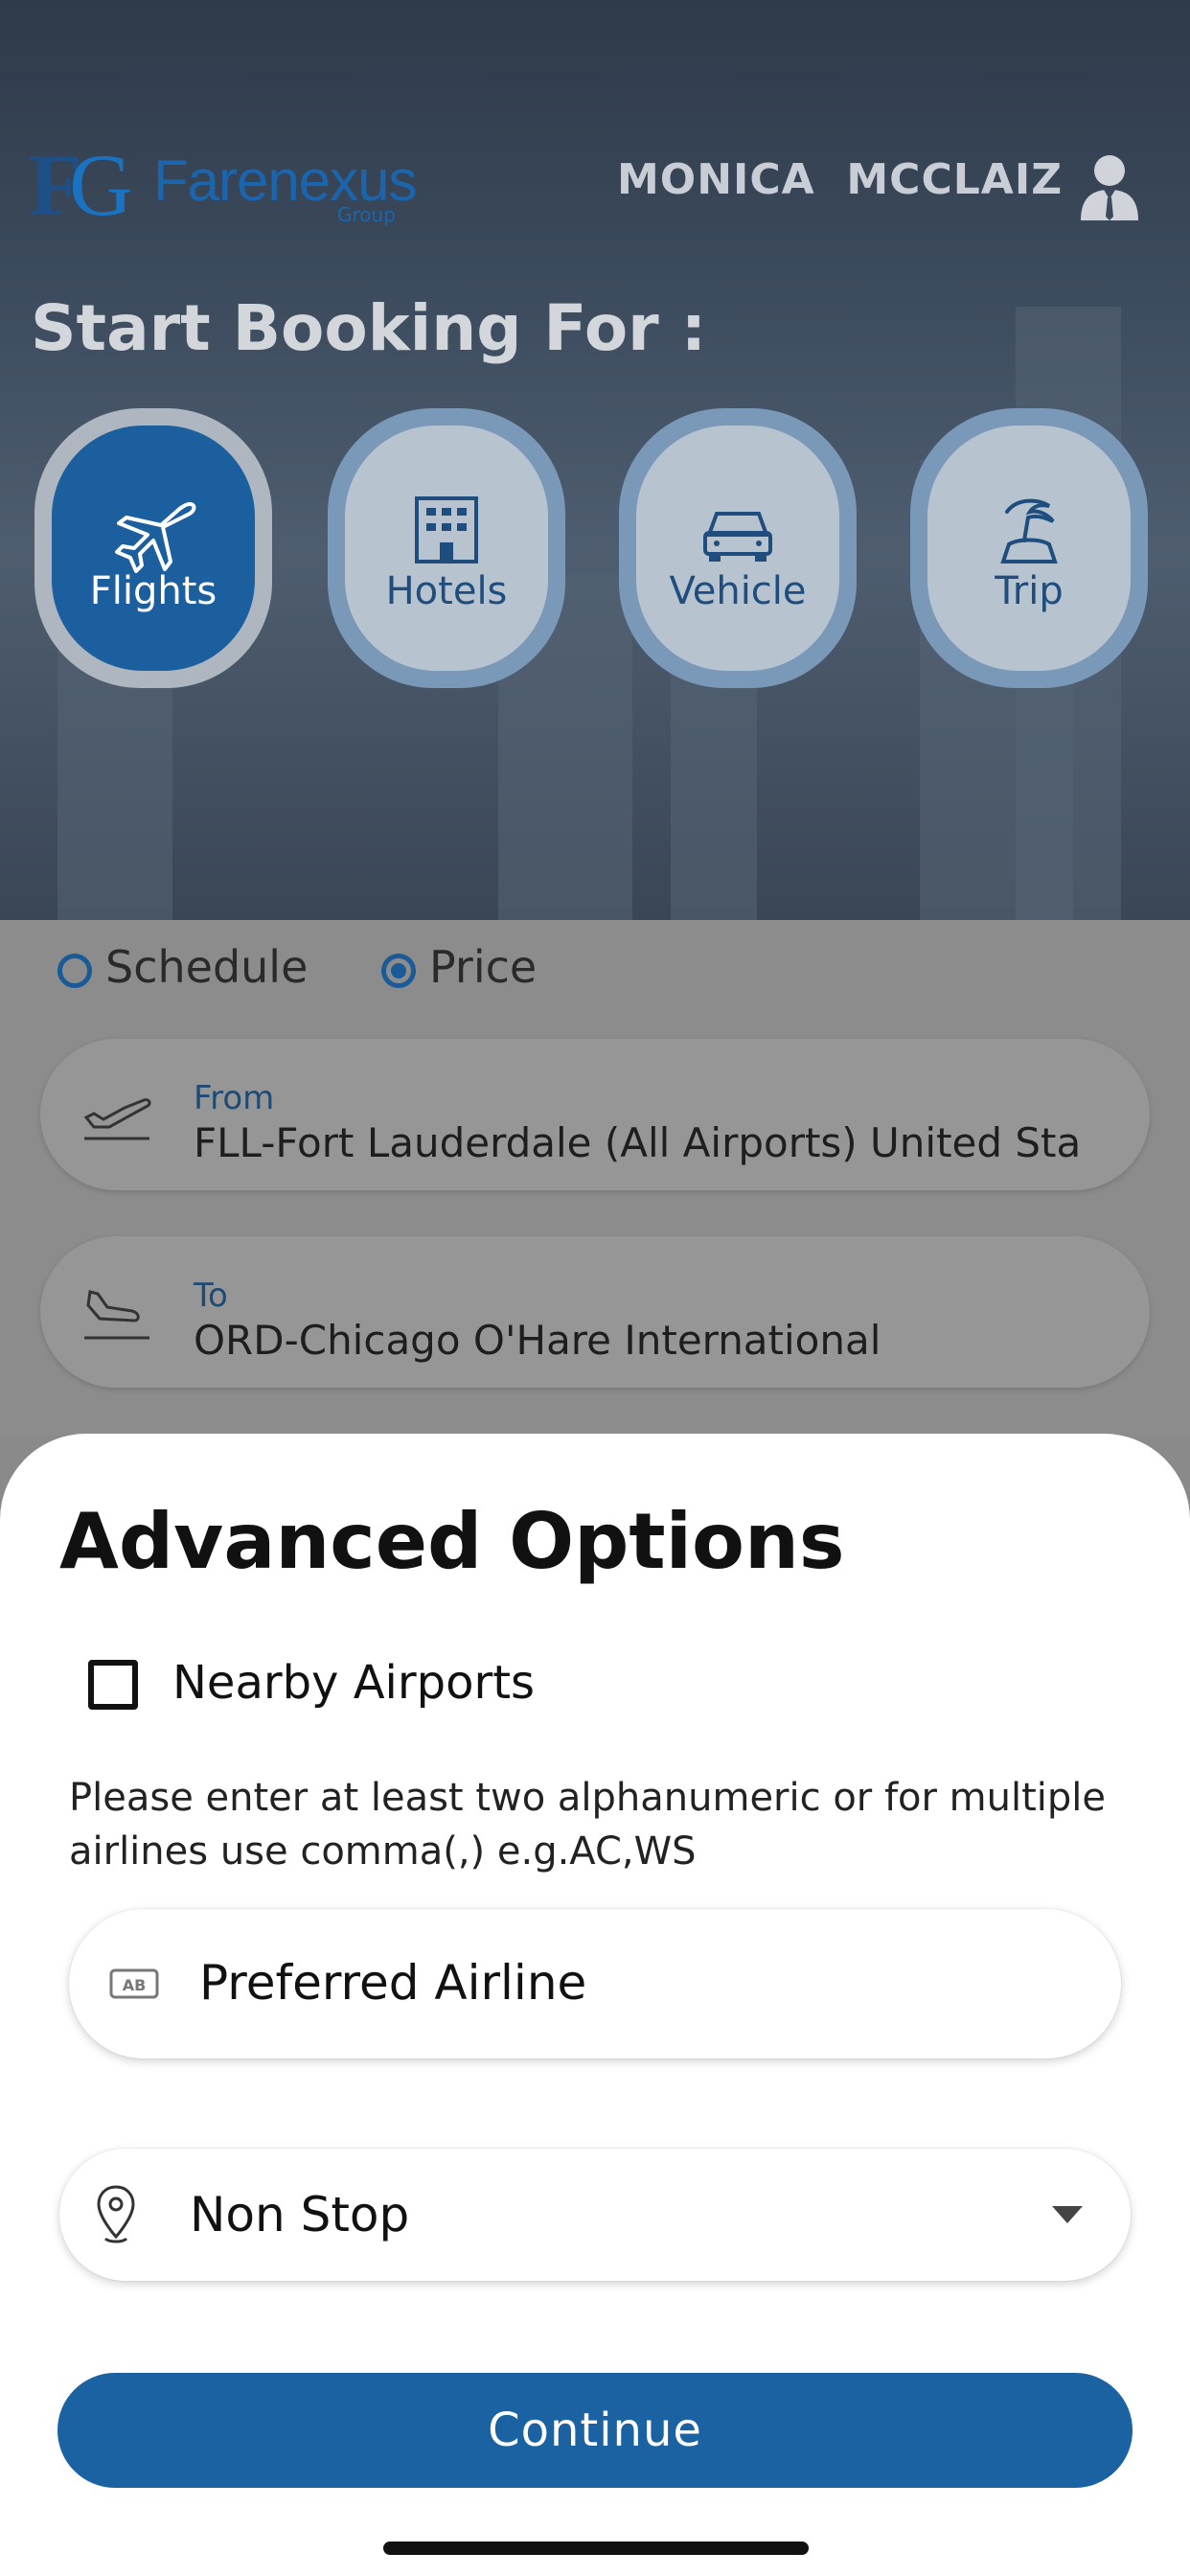 This screenshot has width=1190, height=2576. What do you see at coordinates (738, 536) in the screenshot?
I see `car-icon` at bounding box center [738, 536].